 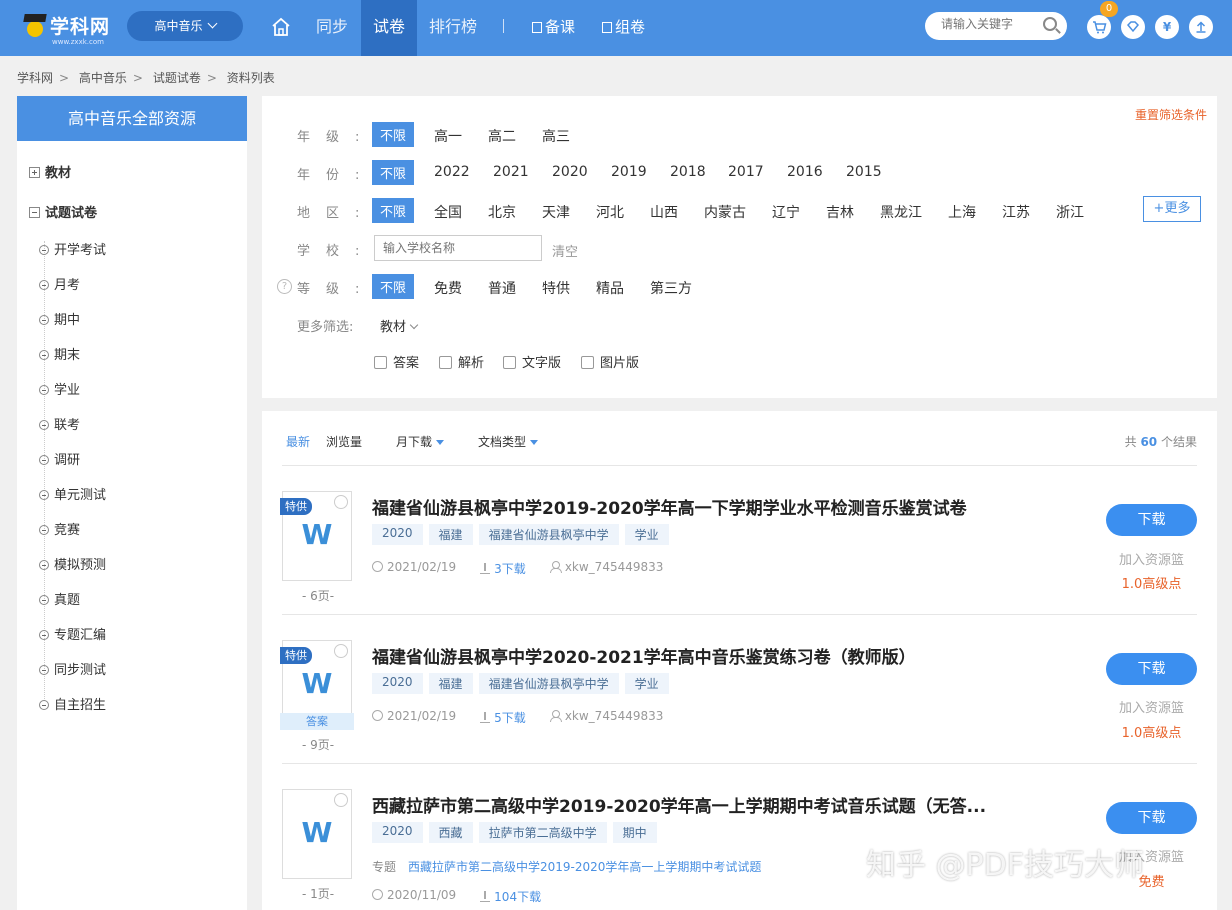 I want to click on region-option: 河北, so click(x=610, y=212).